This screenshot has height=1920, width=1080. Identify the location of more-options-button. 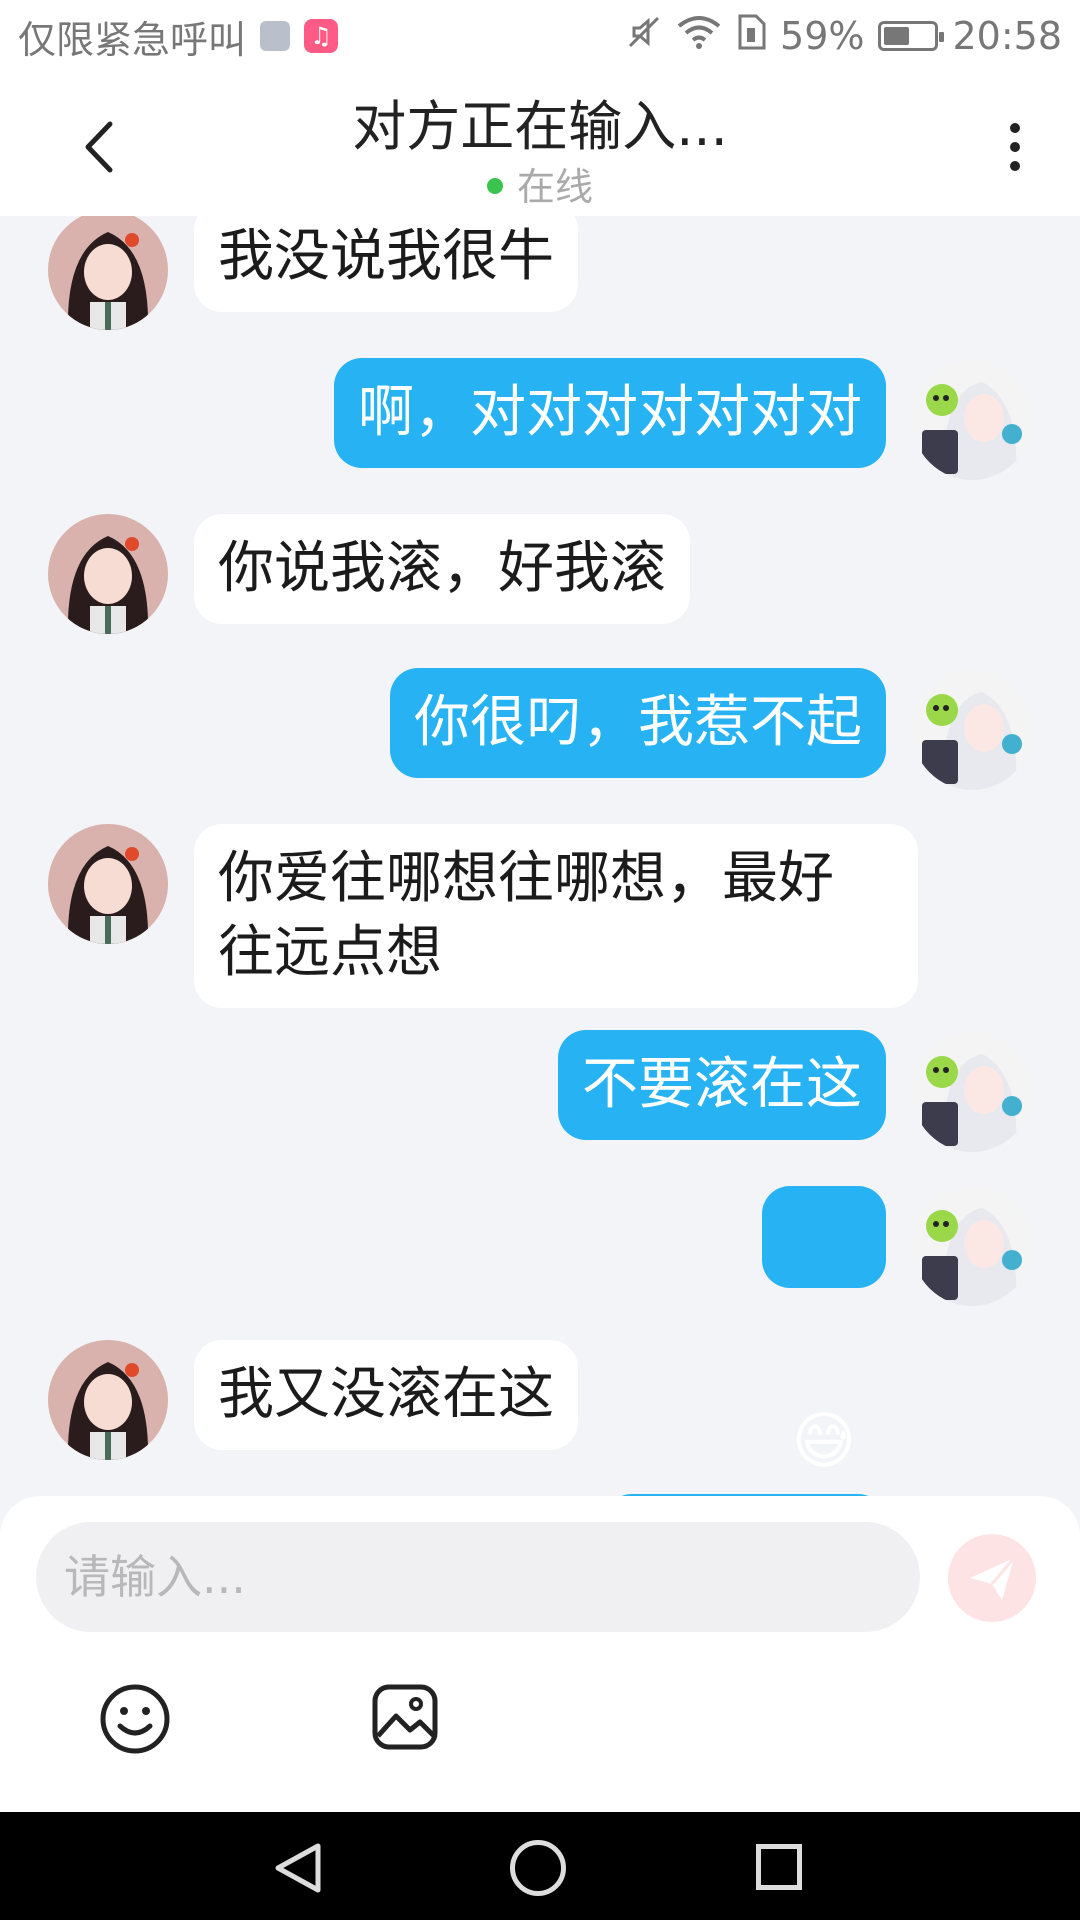
(1015, 147).